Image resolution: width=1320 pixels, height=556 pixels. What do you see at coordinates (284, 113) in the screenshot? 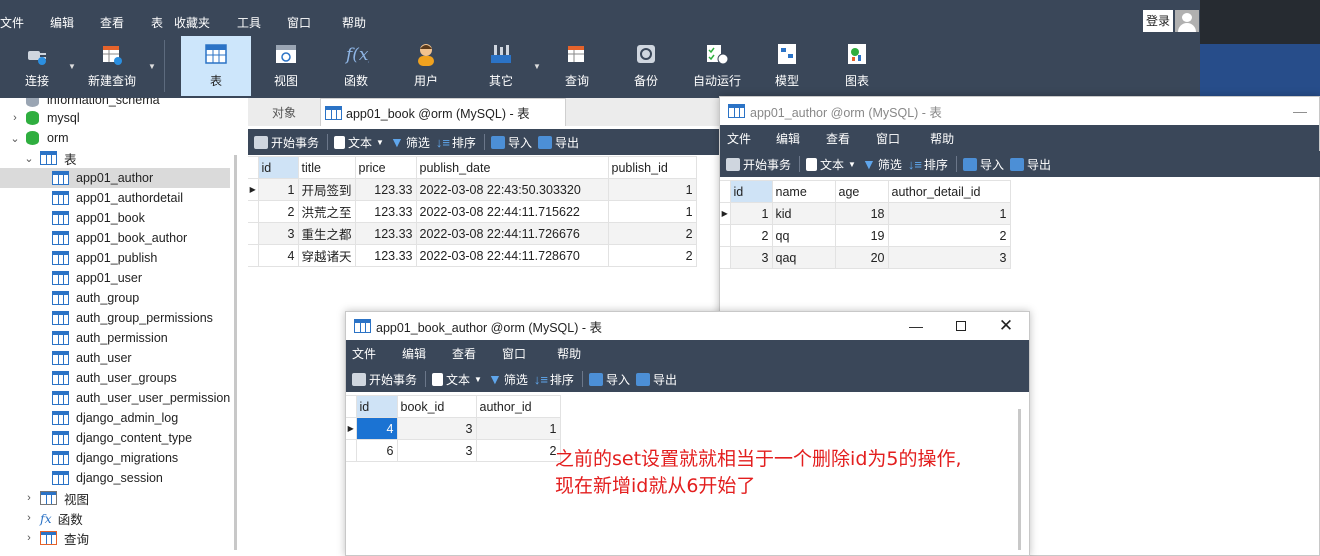
I see `tab-objects: 对象` at bounding box center [284, 113].